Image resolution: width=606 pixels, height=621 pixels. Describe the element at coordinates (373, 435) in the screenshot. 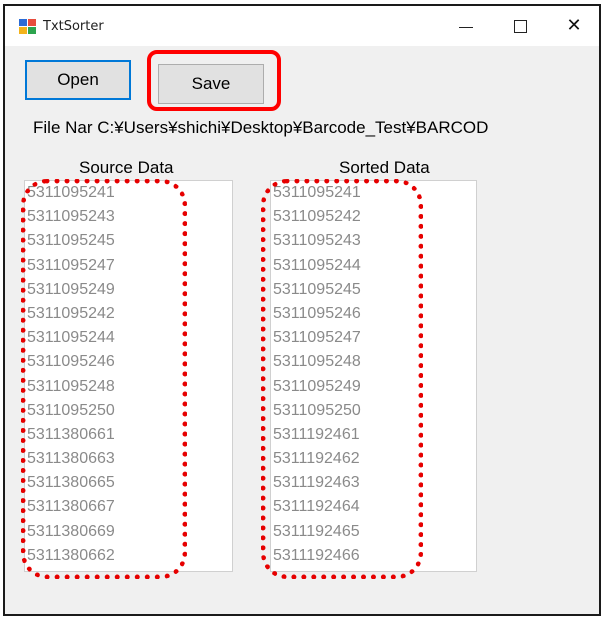

I see `list-item: 5311192461` at that location.